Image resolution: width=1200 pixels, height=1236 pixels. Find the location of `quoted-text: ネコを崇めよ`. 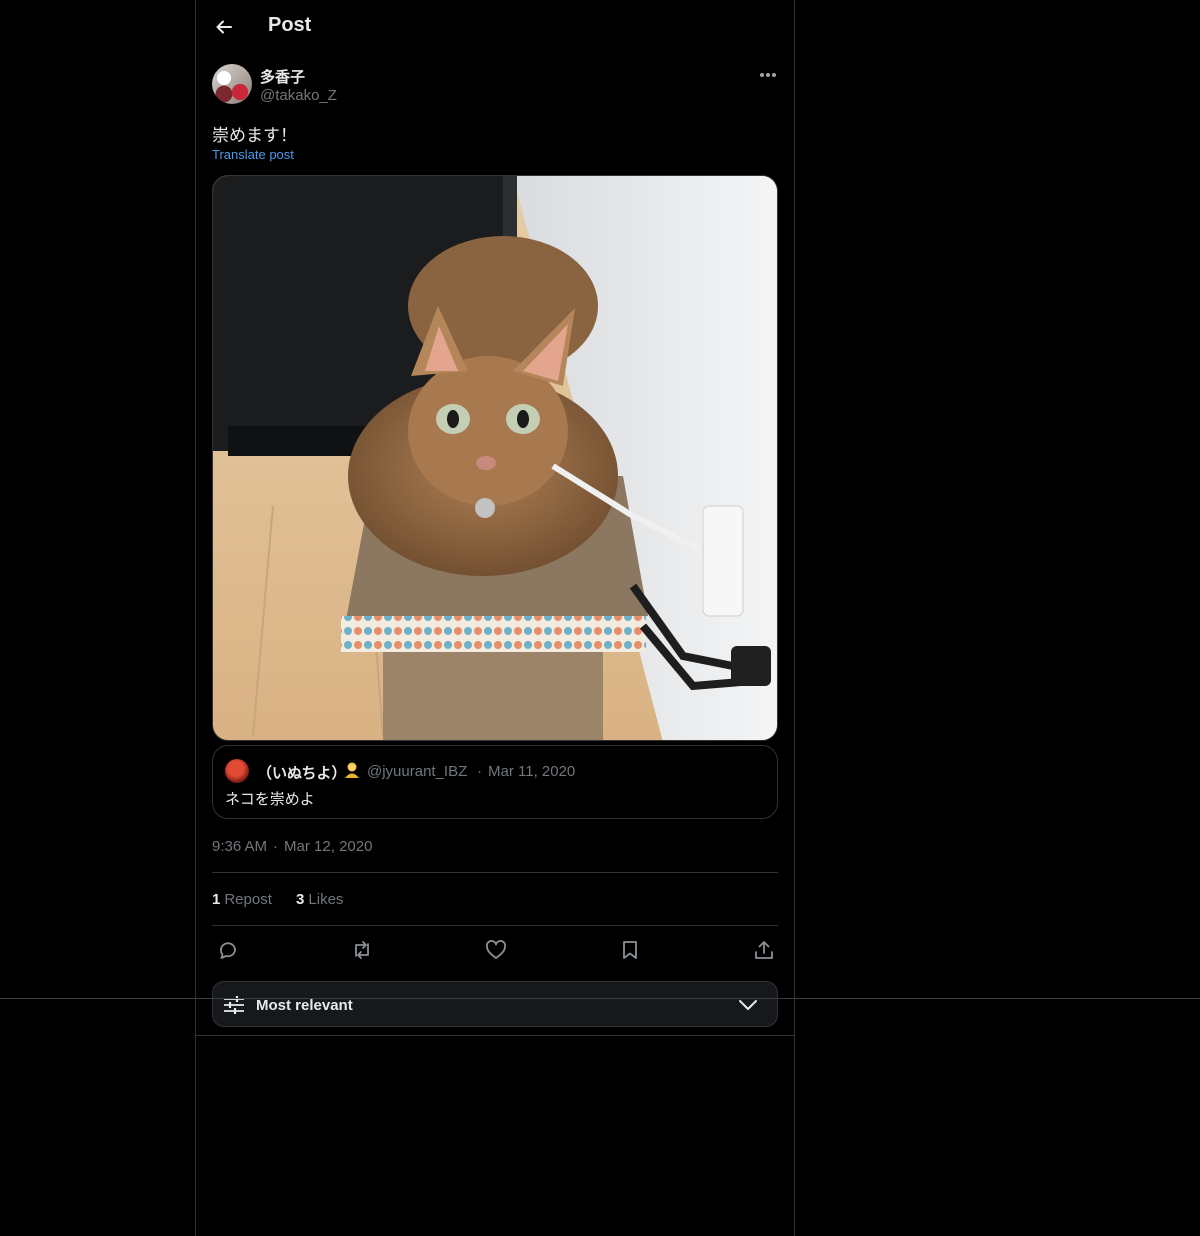

quoted-text: ネコを崇めよ is located at coordinates (270, 799).